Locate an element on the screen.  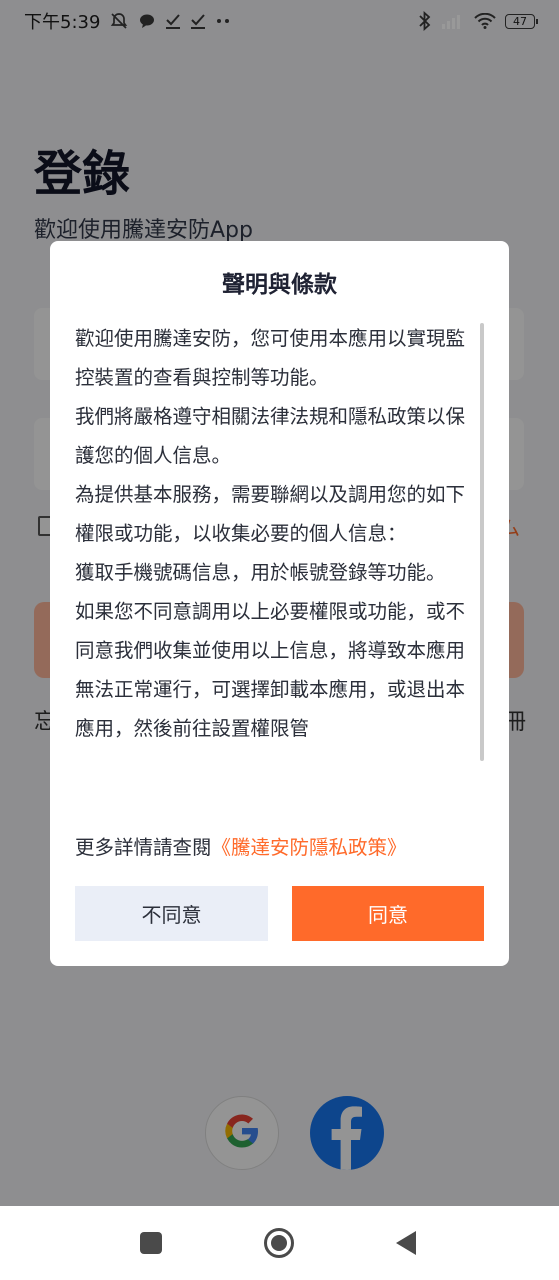
dialog-paragraph: 獲取手機號碼信息，用於帳號登錄等功能。 is located at coordinates (260, 572).